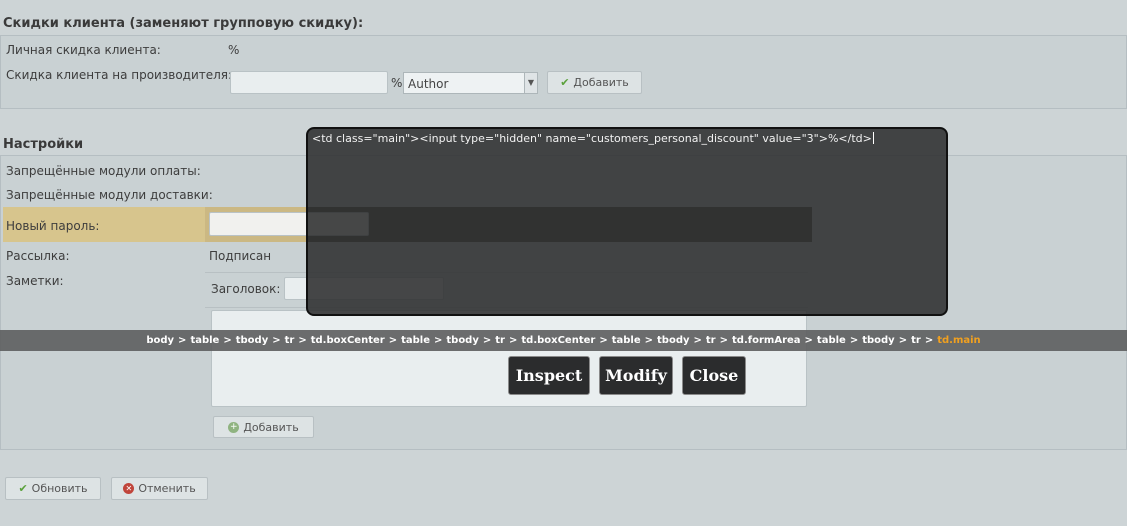 The height and width of the screenshot is (526, 1127). What do you see at coordinates (240, 256) in the screenshot?
I see `newsletter-value: Подписан` at bounding box center [240, 256].